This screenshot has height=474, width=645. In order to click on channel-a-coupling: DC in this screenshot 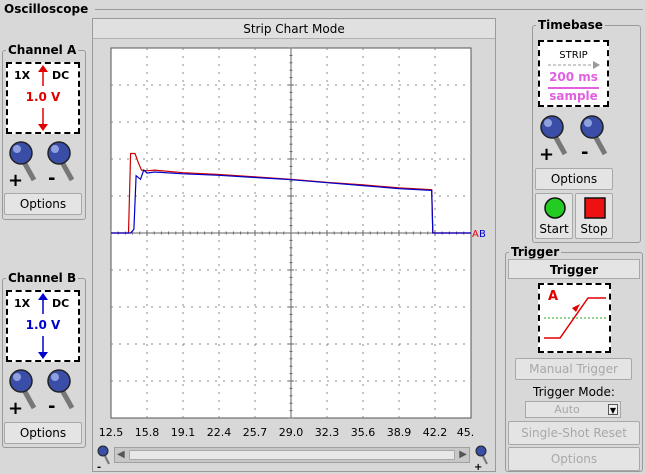, I will do `click(61, 75)`.